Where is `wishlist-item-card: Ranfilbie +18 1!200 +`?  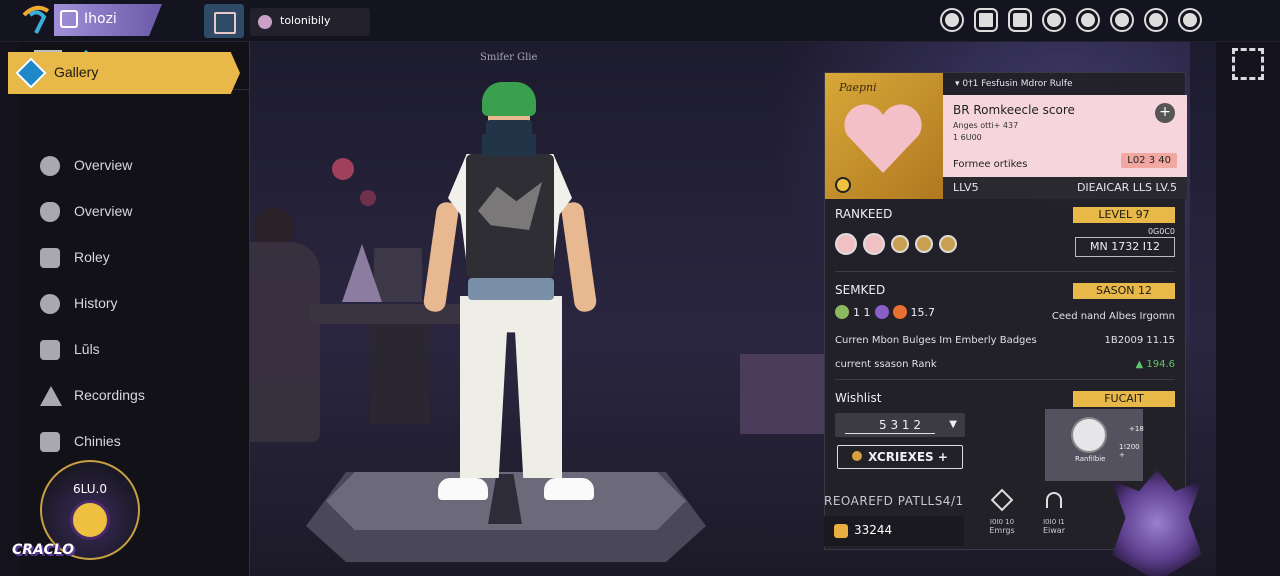 wishlist-item-card: Ranfilbie +18 1!200 + is located at coordinates (1094, 445).